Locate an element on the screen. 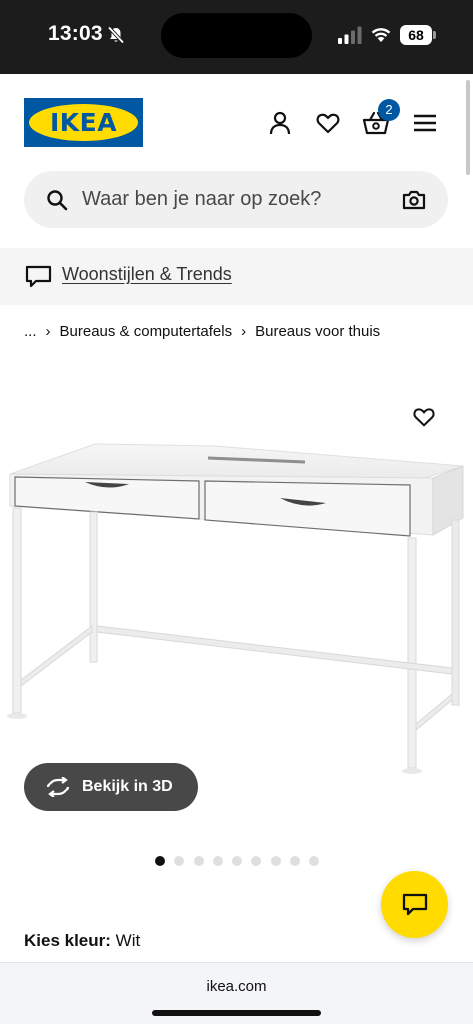 The width and height of the screenshot is (473, 1024). trends-link: Woonstijlen & Trends is located at coordinates (147, 274).